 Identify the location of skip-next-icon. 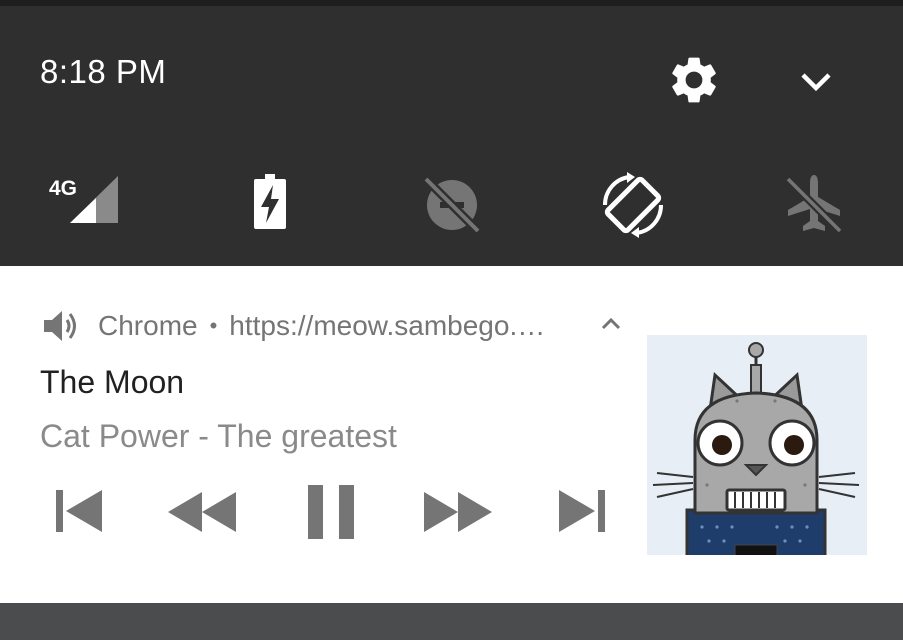
(582, 511).